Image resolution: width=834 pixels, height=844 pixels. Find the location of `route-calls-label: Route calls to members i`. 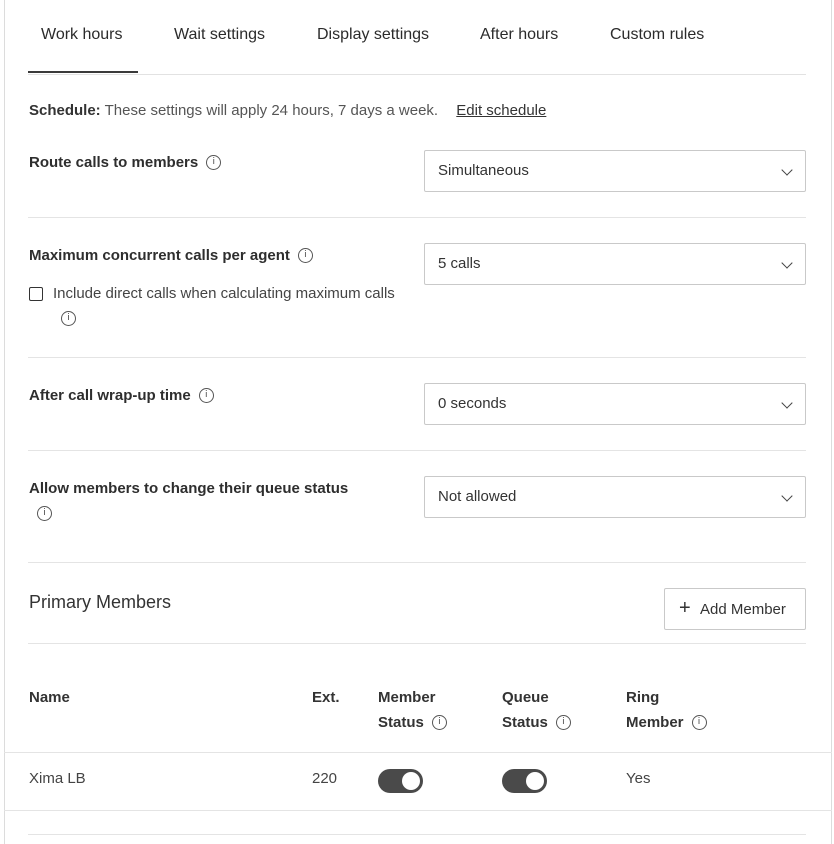

route-calls-label: Route calls to members i is located at coordinates (125, 162).